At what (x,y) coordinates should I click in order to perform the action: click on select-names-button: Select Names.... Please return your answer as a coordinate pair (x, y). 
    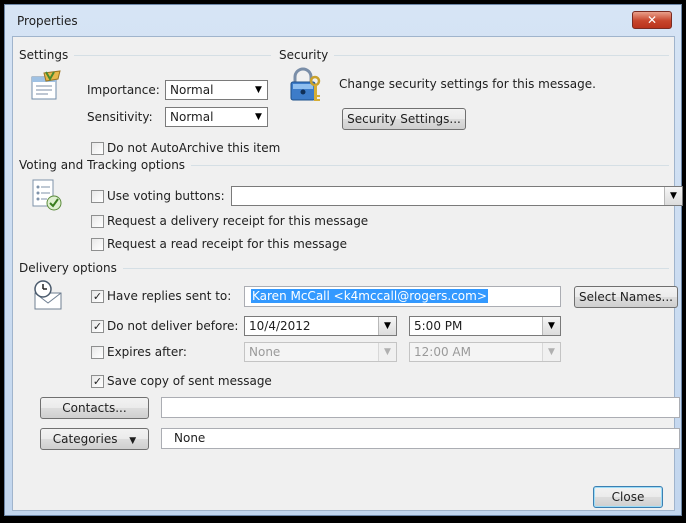
    Looking at the image, I should click on (626, 297).